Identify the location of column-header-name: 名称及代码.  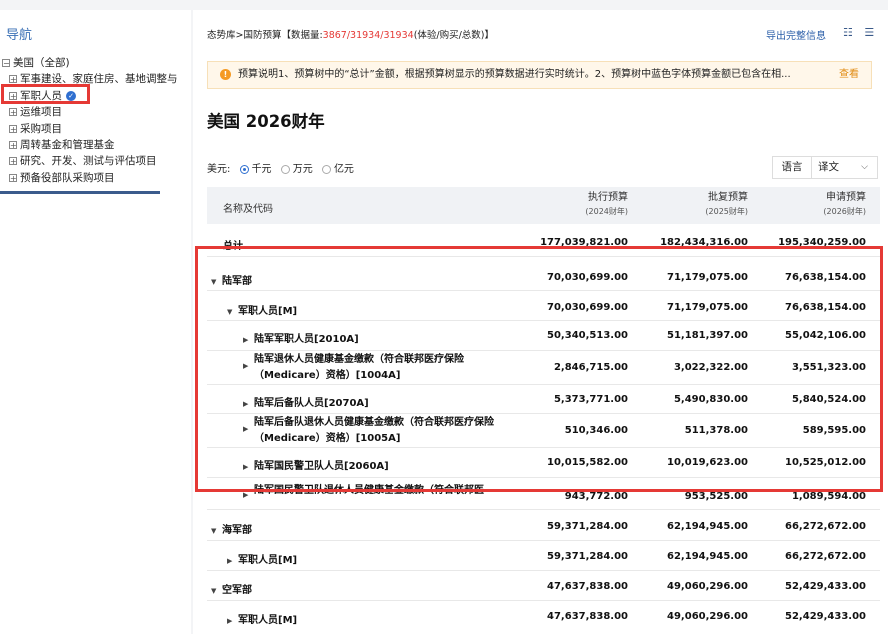
(248, 209).